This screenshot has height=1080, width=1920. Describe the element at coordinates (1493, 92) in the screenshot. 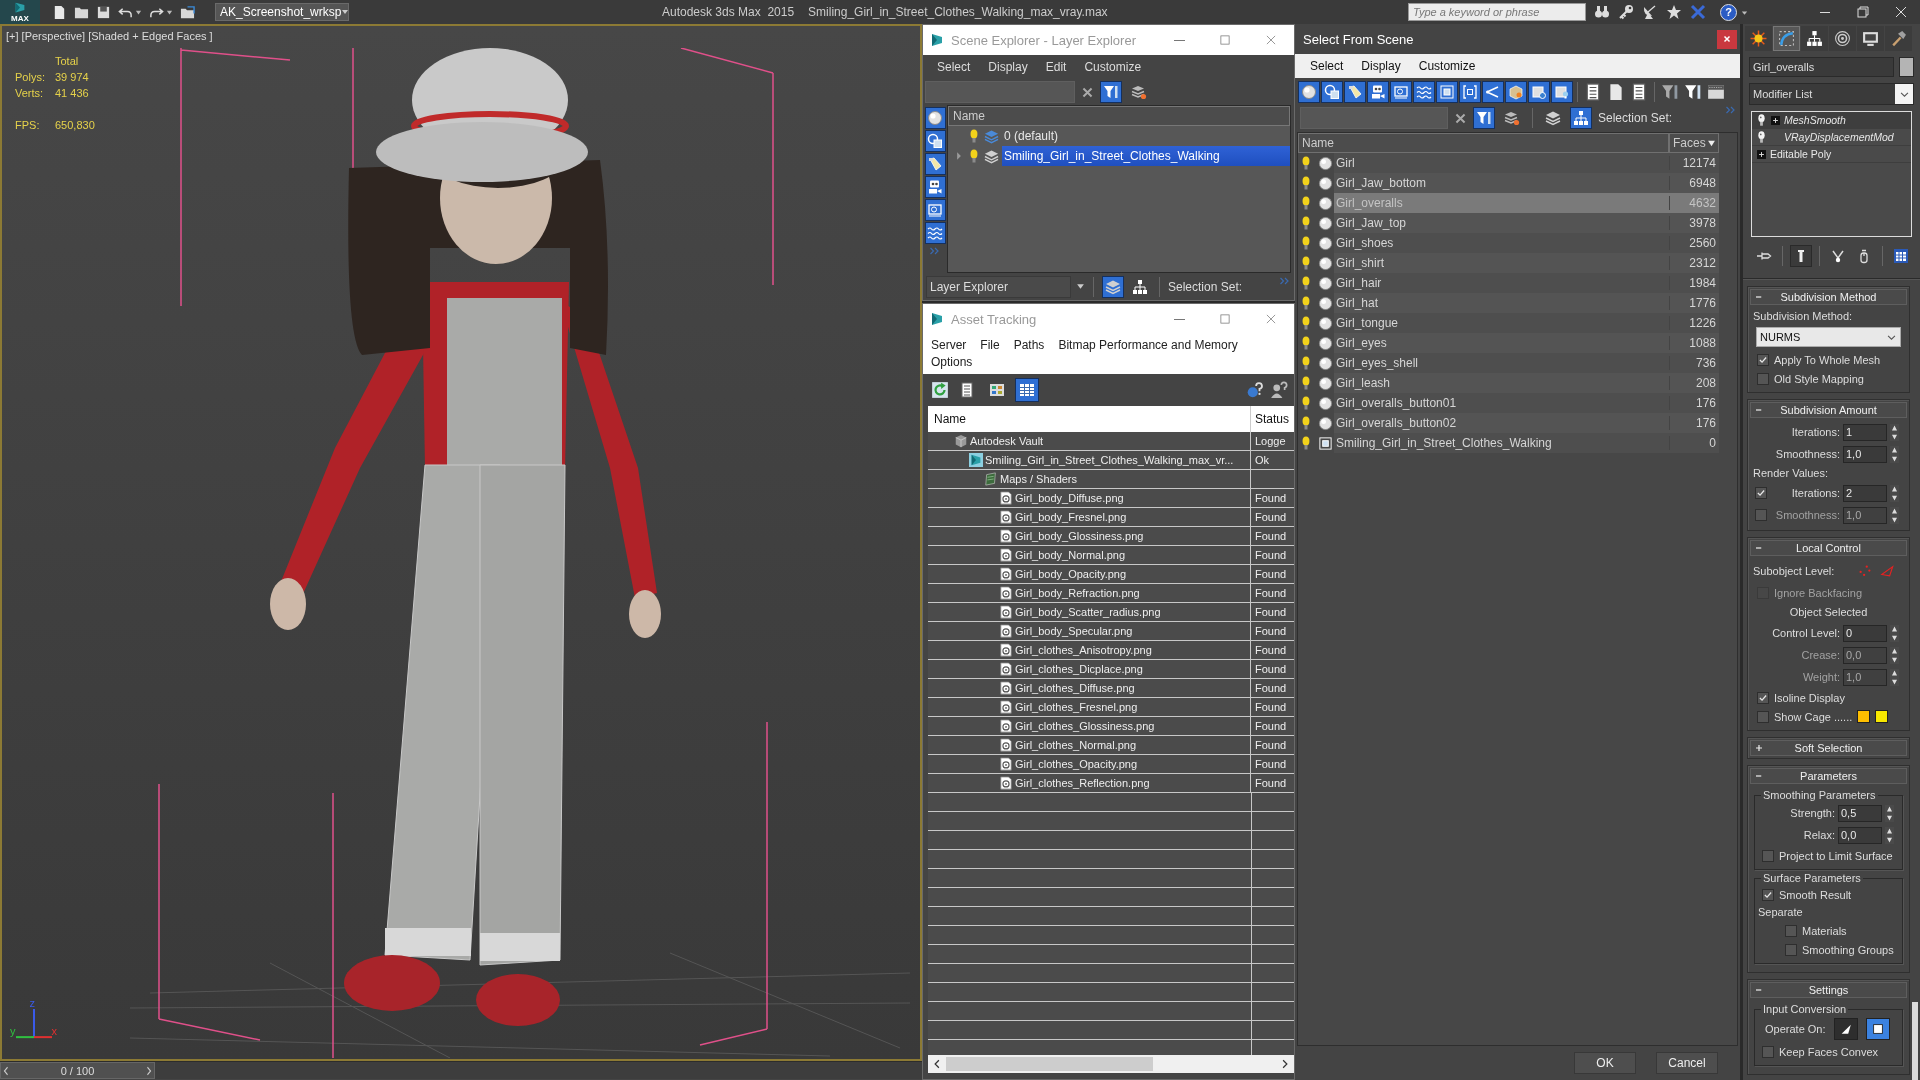

I see `bone-chain-filter-button` at that location.